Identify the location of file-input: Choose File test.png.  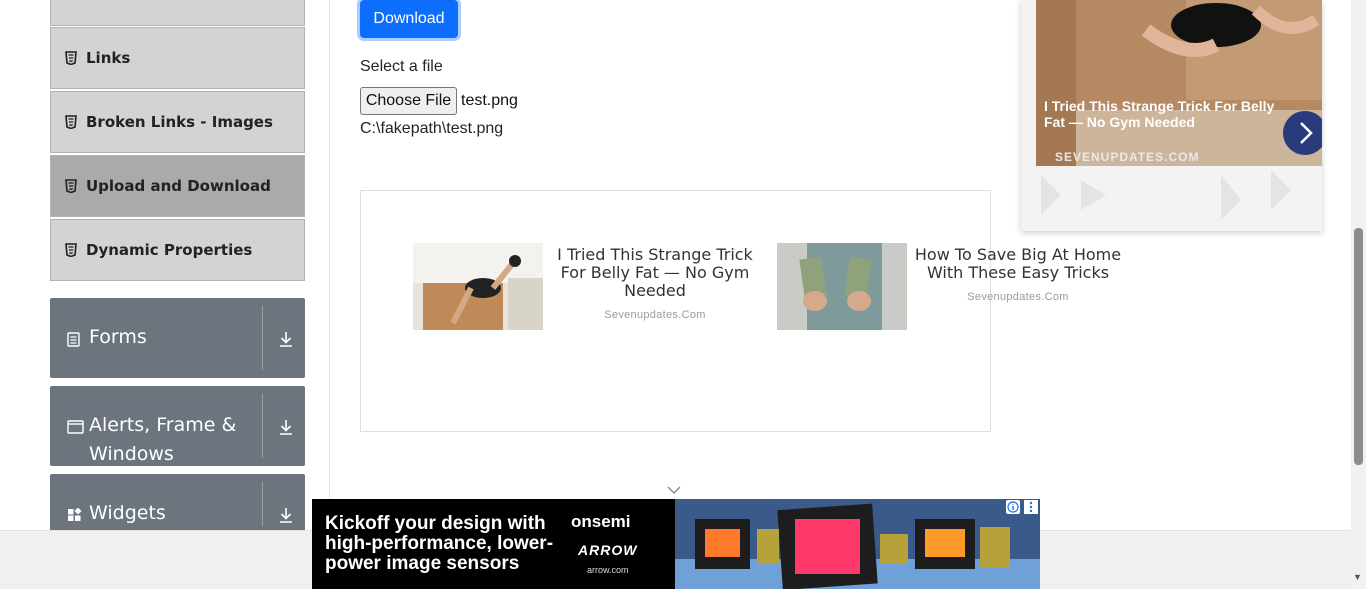
(439, 101).